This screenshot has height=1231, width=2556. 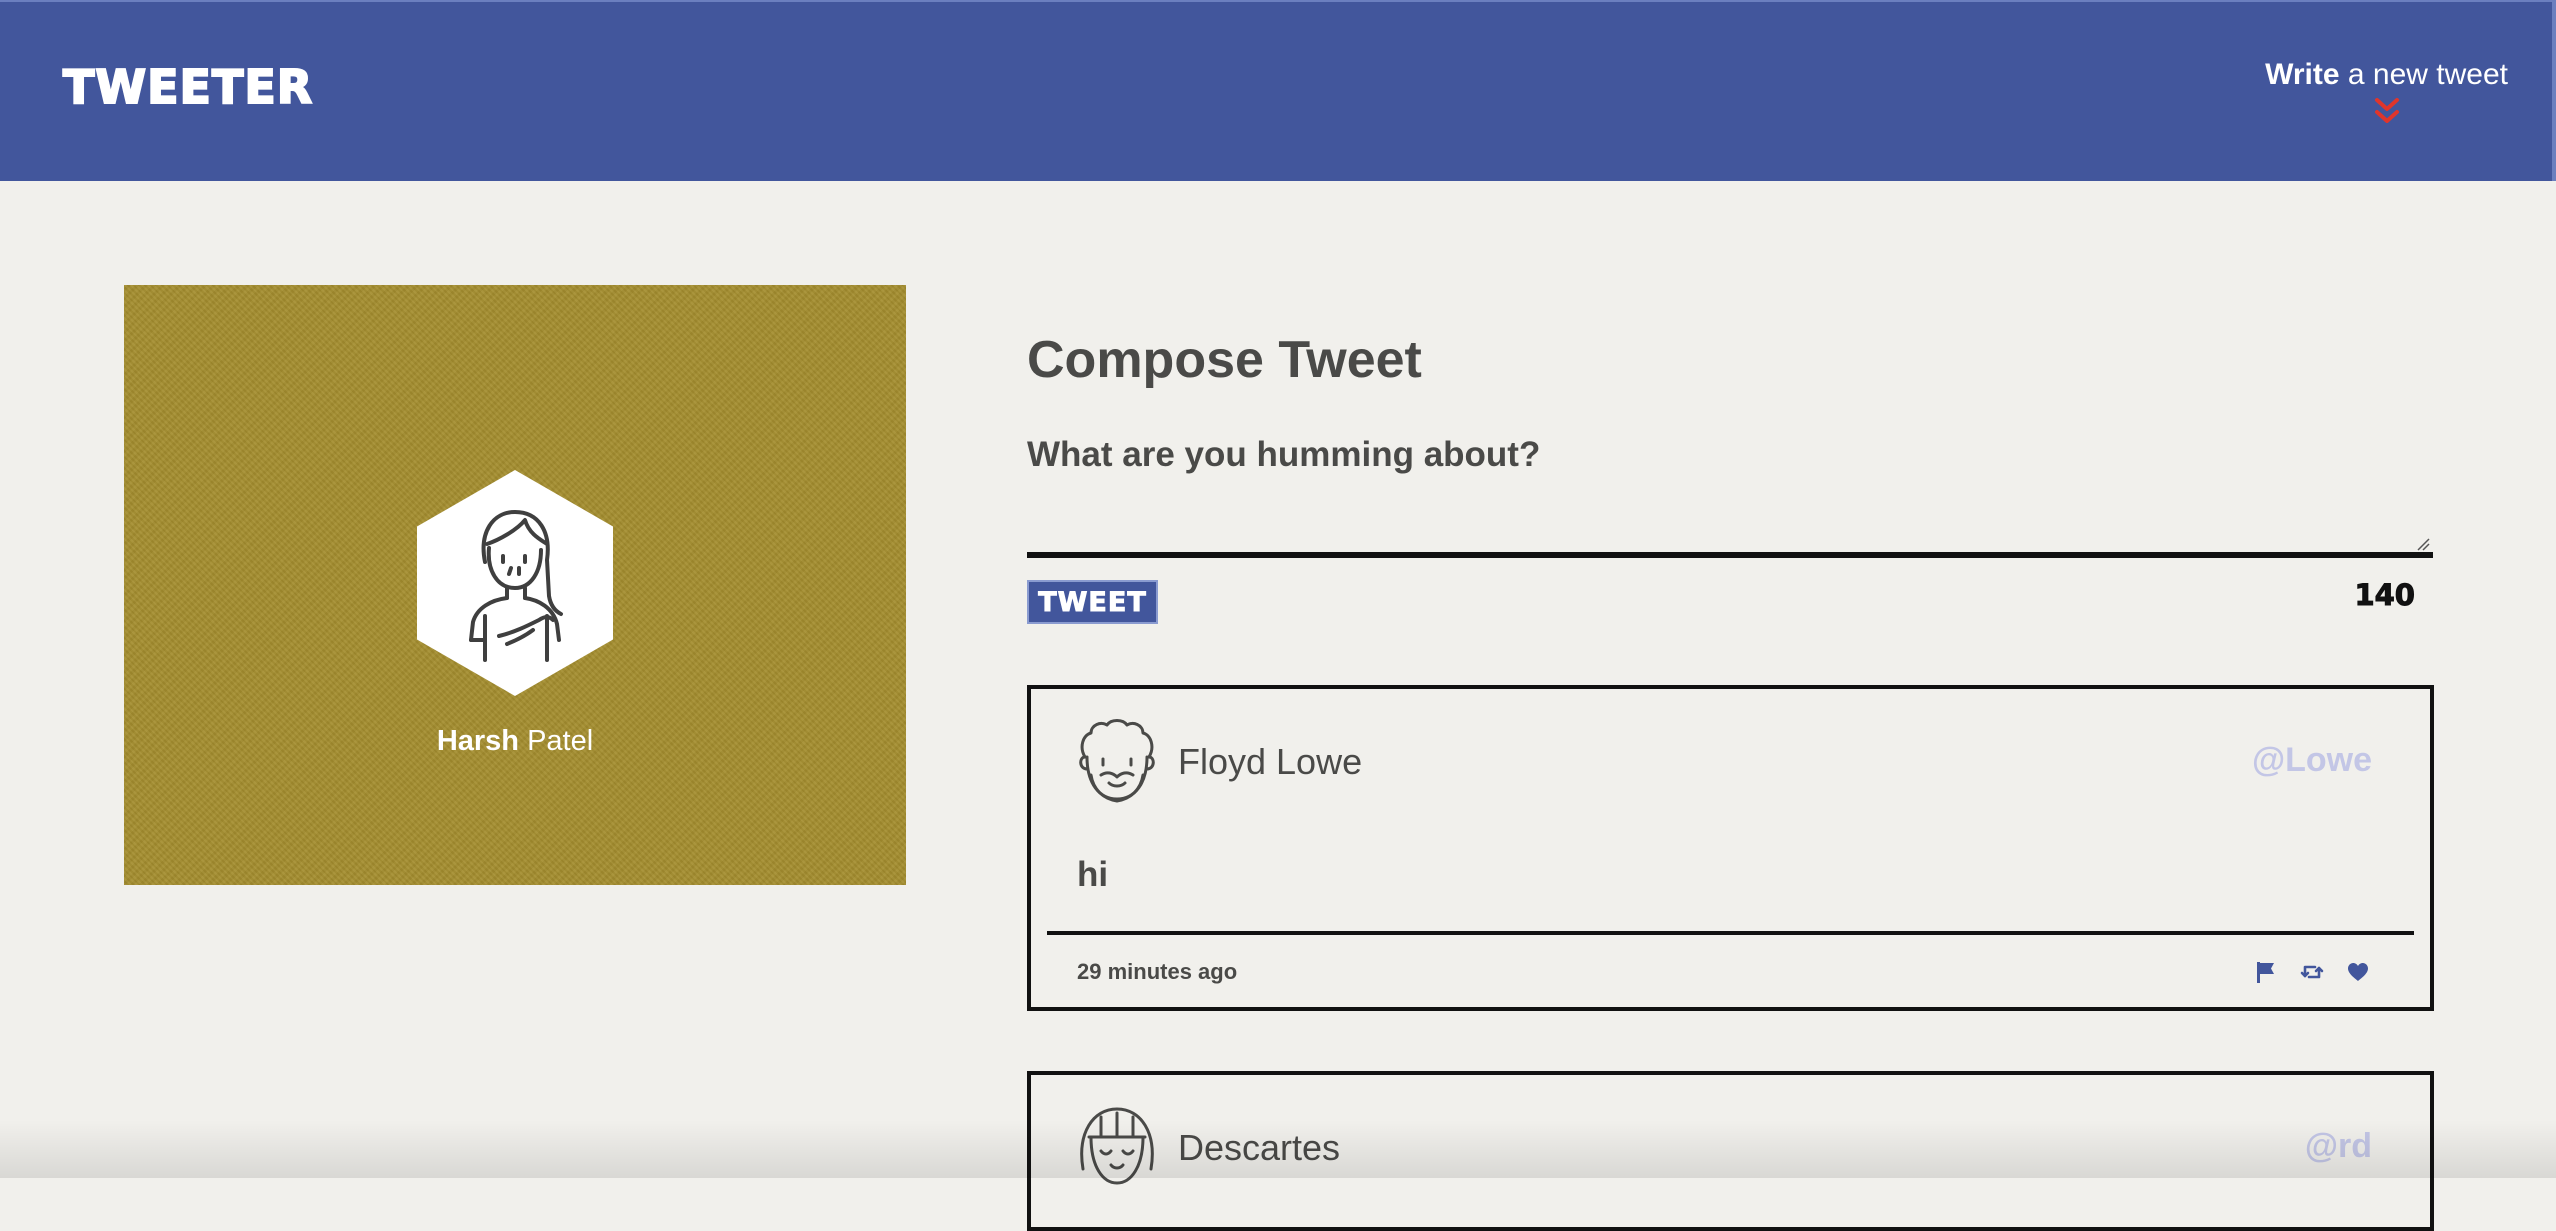 I want to click on bearded-man-avatar-icon, so click(x=1117, y=761).